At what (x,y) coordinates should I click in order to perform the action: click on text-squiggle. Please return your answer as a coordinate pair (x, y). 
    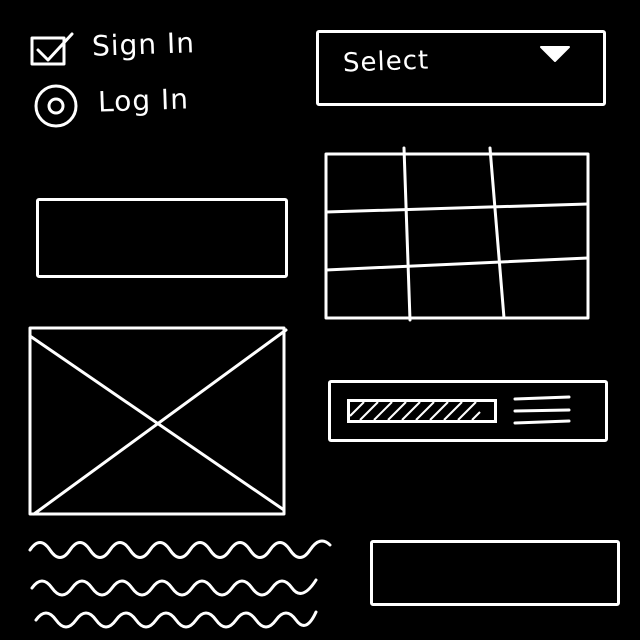
    Looking at the image, I should click on (180, 584).